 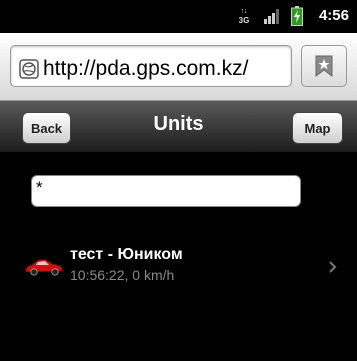 I want to click on bookmarks-button, so click(x=324, y=66).